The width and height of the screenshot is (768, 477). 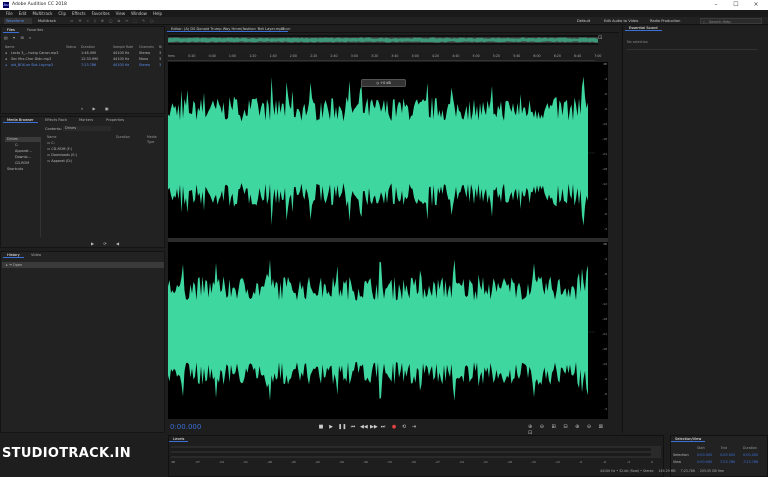 What do you see at coordinates (750, 455) in the screenshot?
I see `selview-dur: 0:00.000` at bounding box center [750, 455].